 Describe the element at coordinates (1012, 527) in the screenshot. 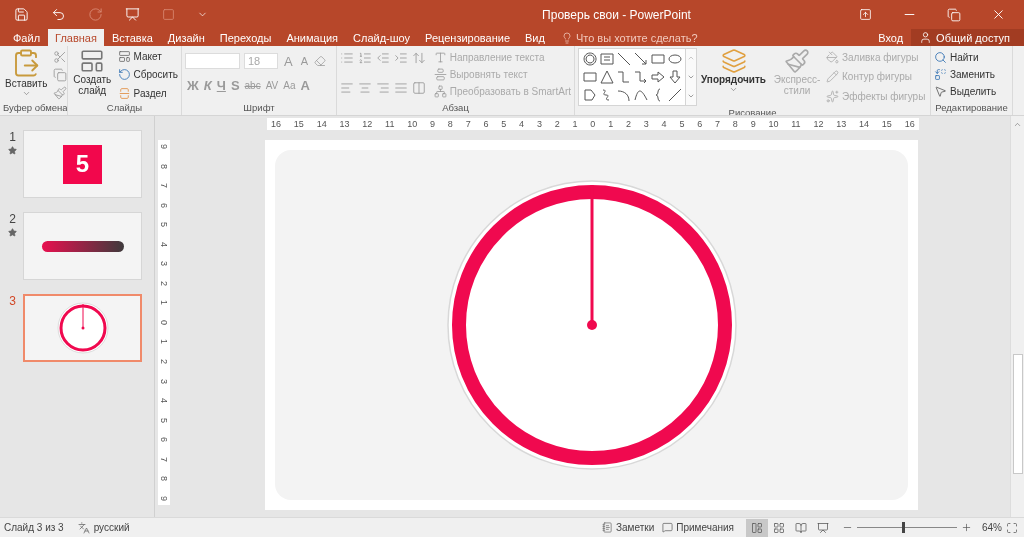

I see `fit-slide-icon` at that location.